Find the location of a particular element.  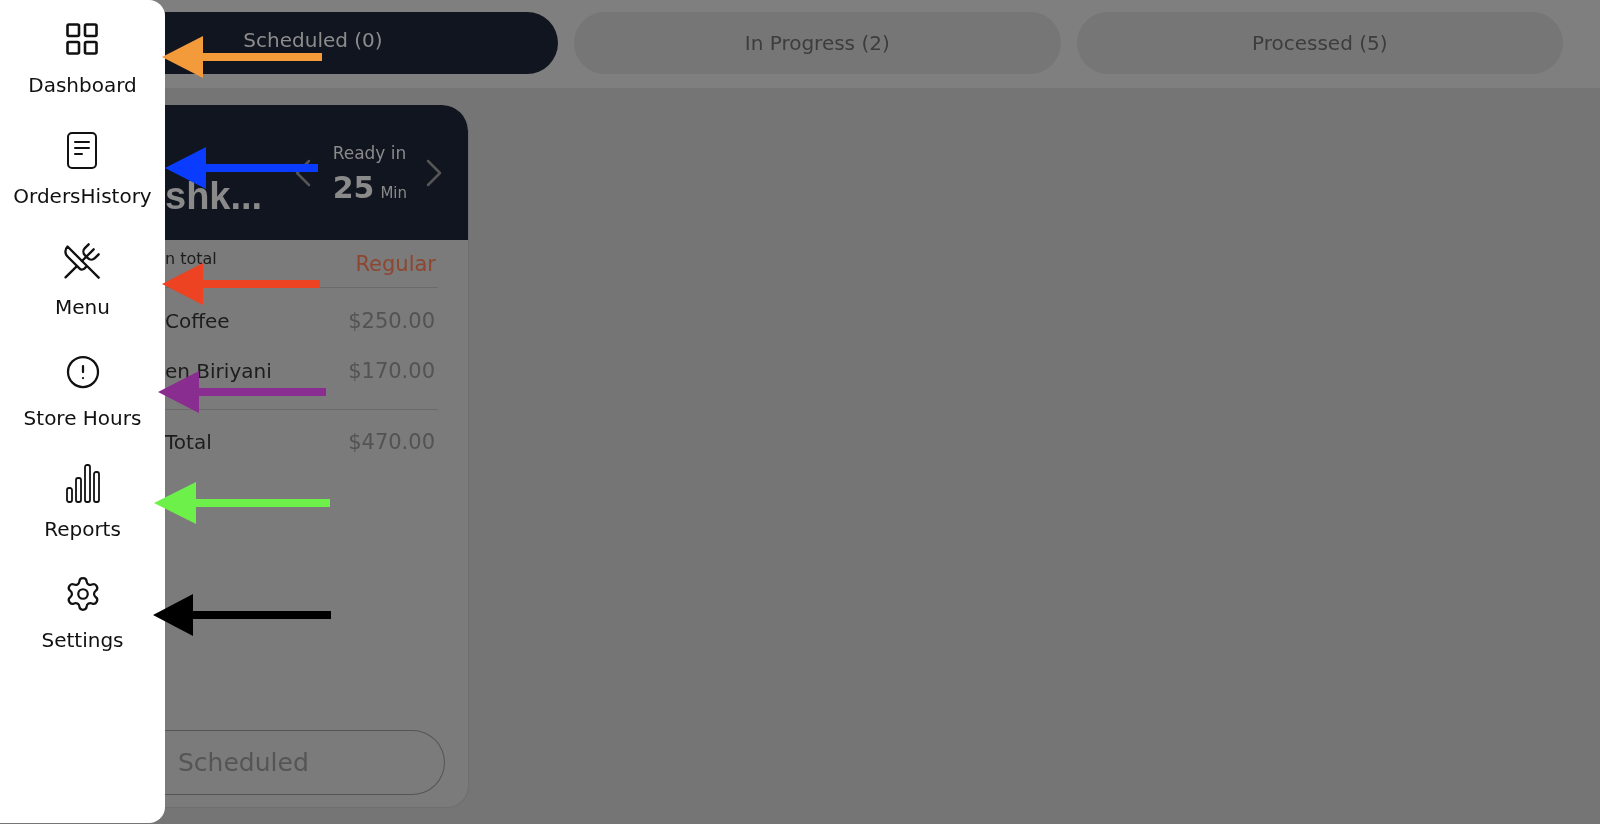

sidebar-item: Reports is located at coordinates (82, 503).